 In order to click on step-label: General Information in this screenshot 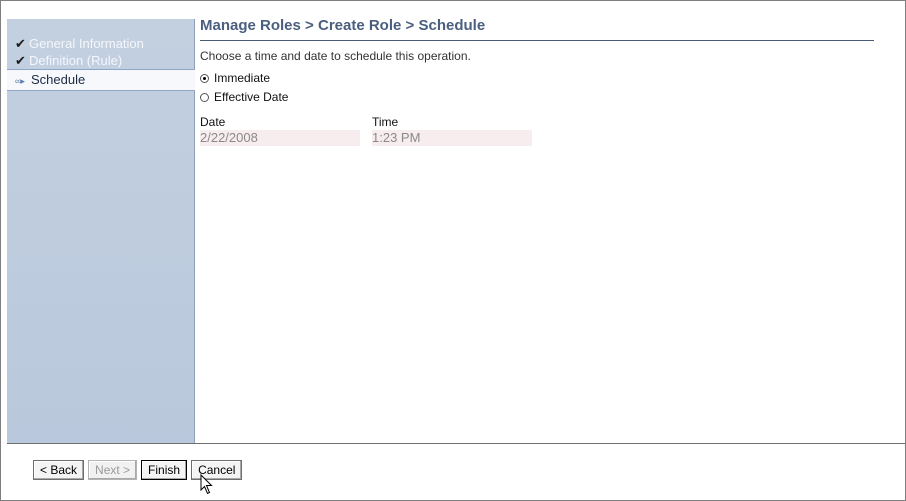, I will do `click(86, 43)`.